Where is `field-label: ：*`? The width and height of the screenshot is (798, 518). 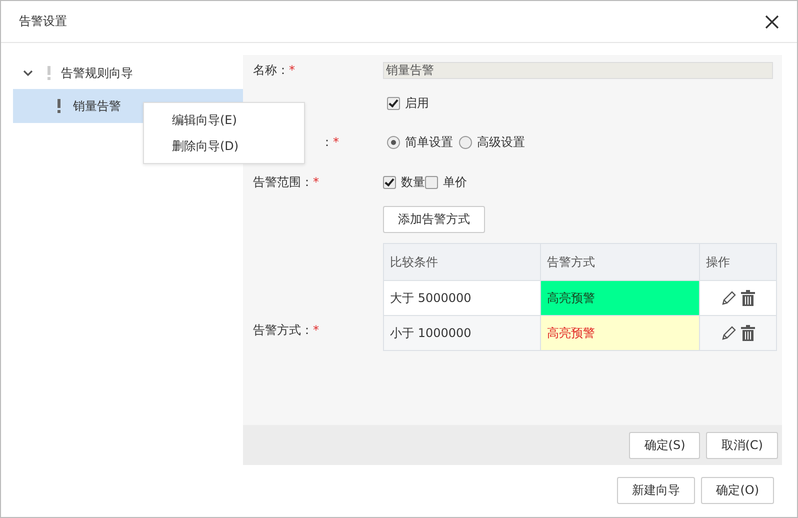 field-label: ：* is located at coordinates (330, 142).